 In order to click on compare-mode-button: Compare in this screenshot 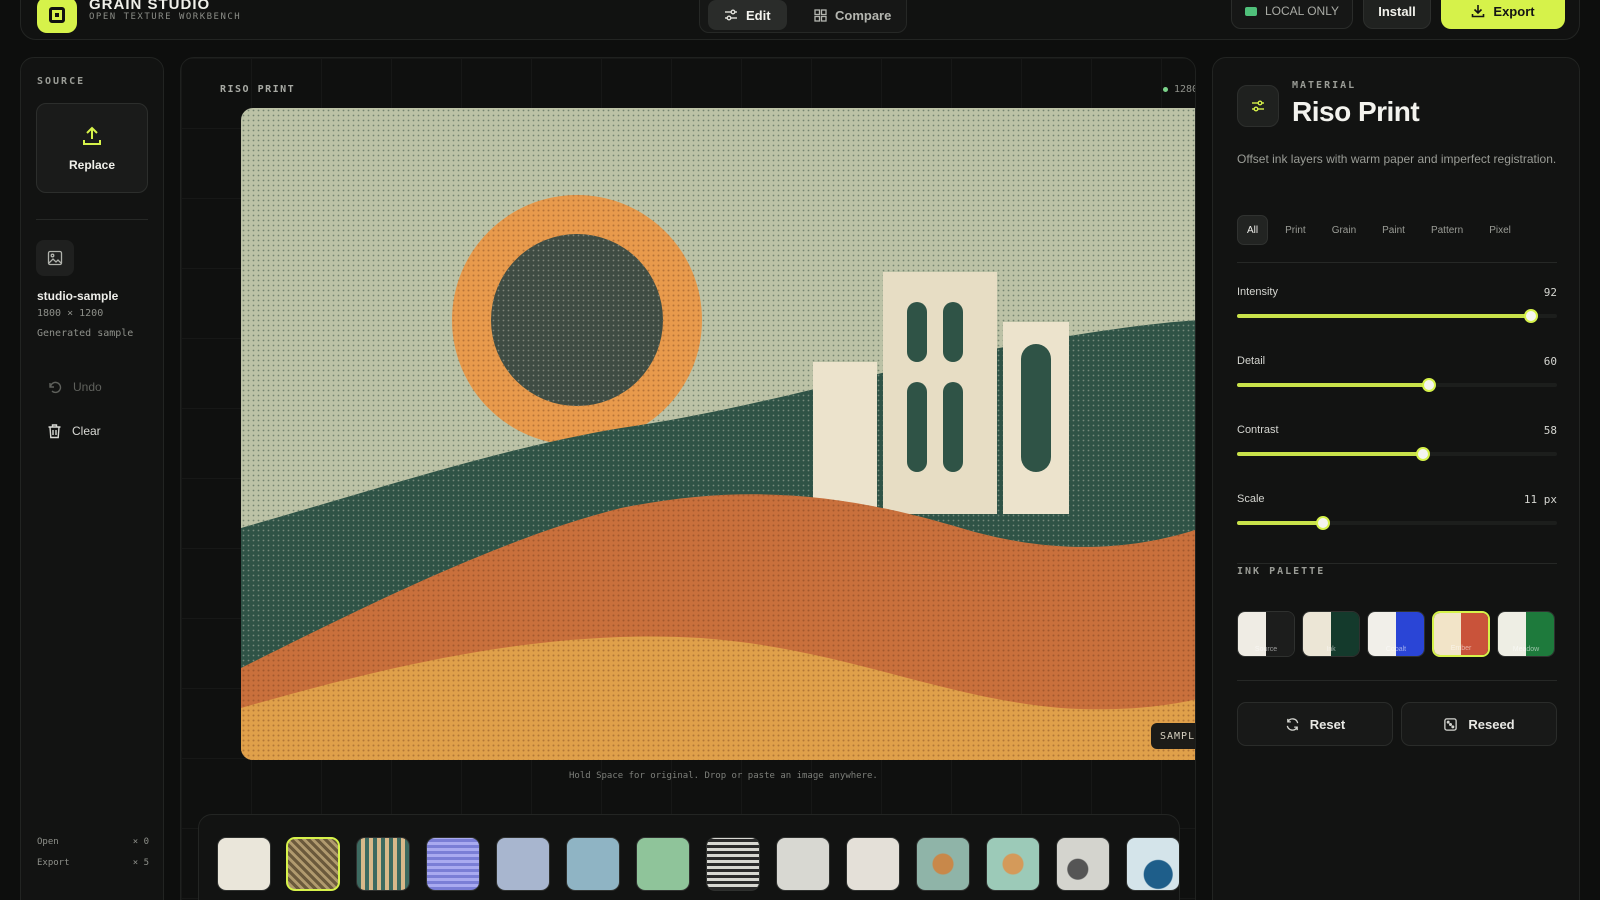, I will do `click(852, 15)`.